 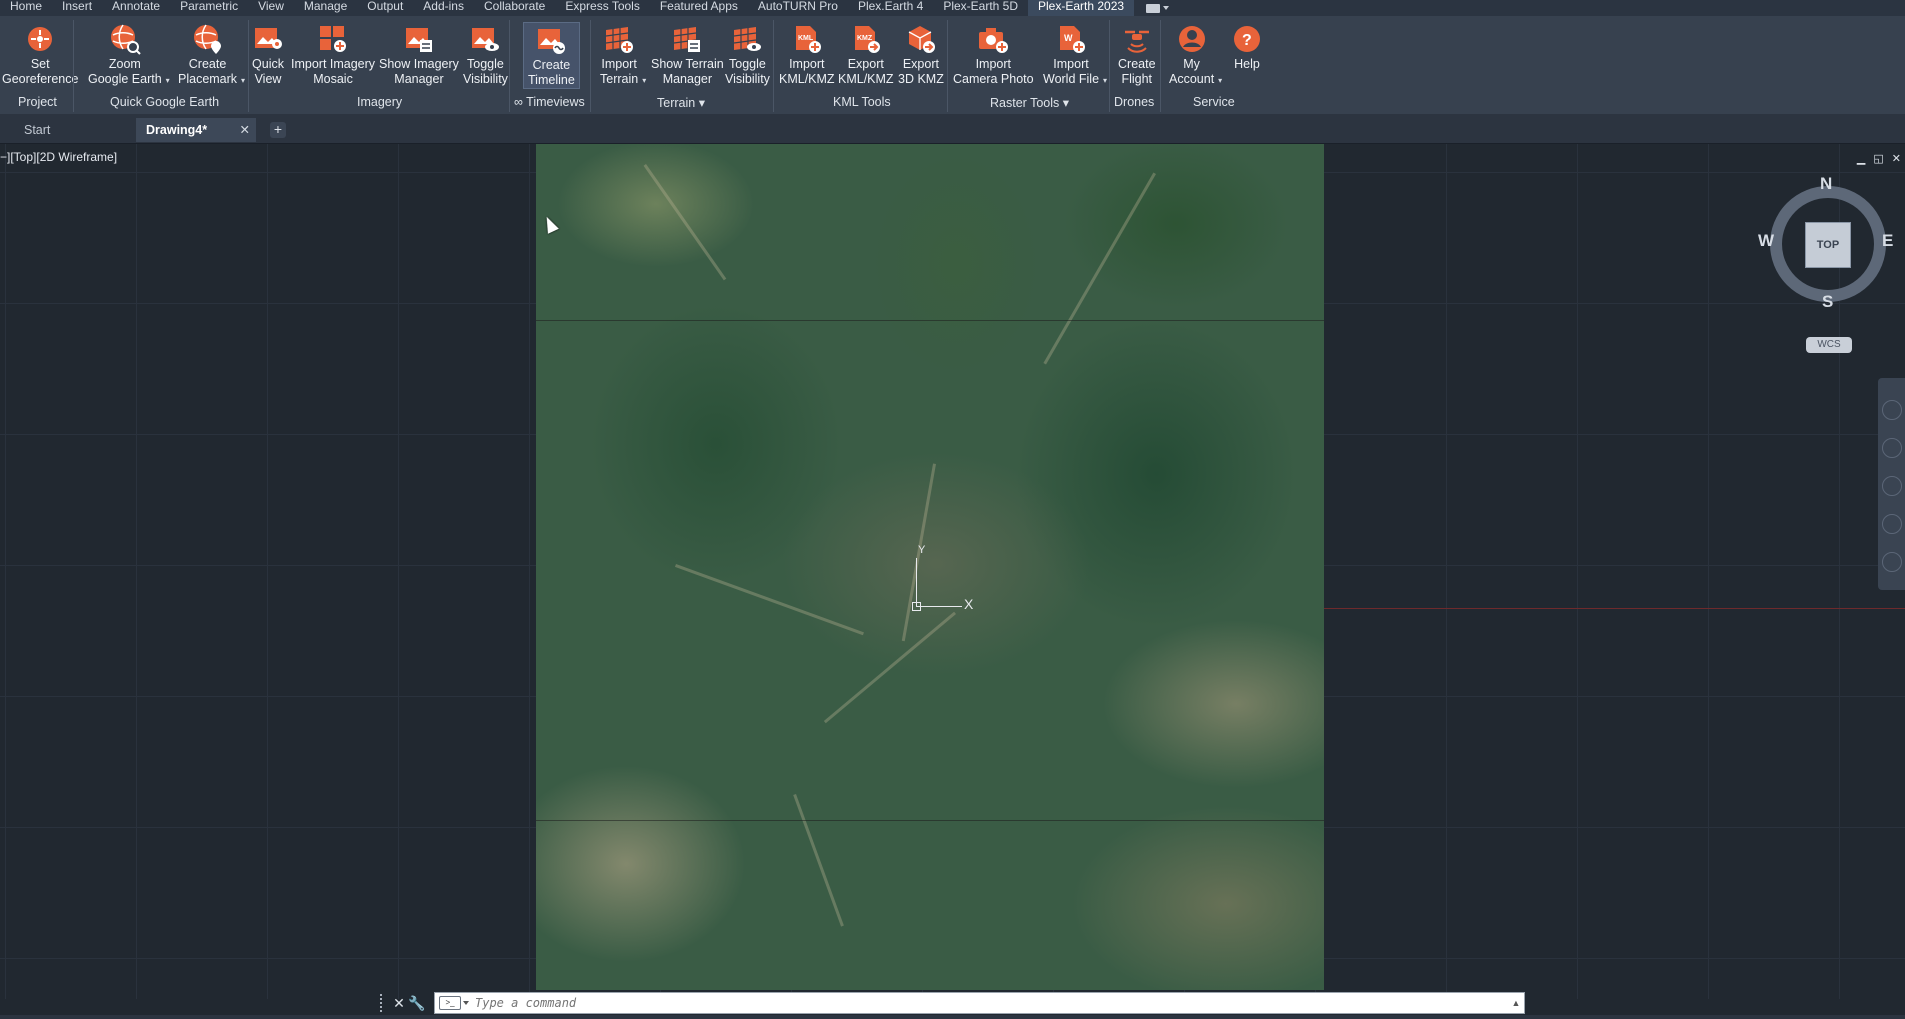 What do you see at coordinates (1137, 54) in the screenshot?
I see `create-flight-button: Create Flight` at bounding box center [1137, 54].